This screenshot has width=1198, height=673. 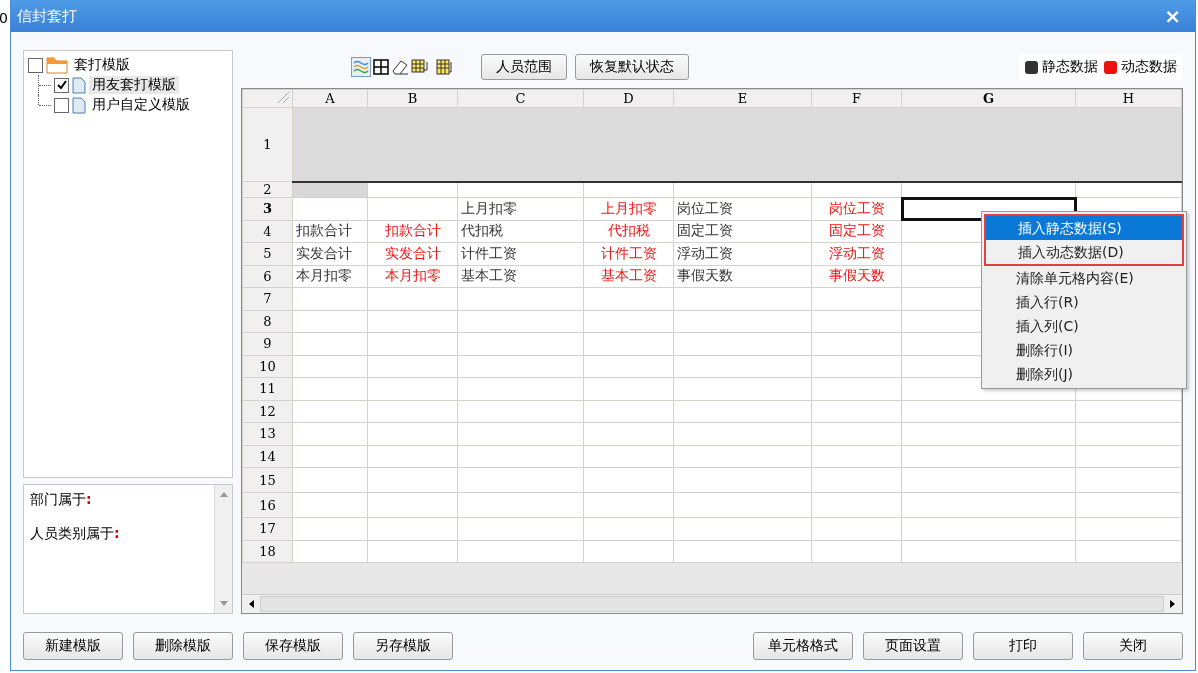 I want to click on footer-button: 页面设置, so click(x=913, y=646).